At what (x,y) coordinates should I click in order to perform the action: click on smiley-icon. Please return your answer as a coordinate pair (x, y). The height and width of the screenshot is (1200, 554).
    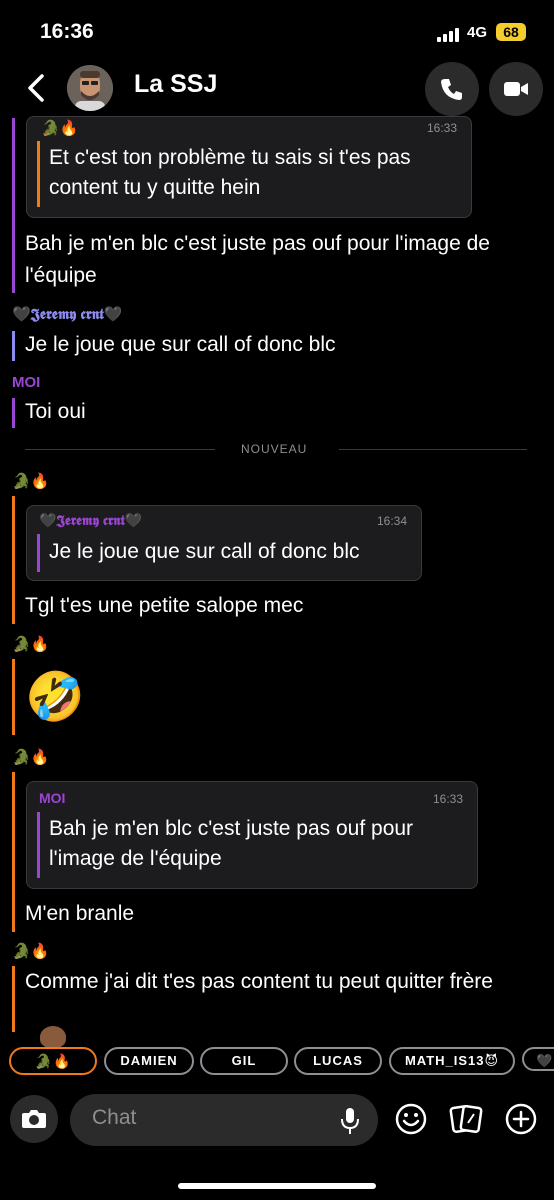
    Looking at the image, I should click on (411, 1119).